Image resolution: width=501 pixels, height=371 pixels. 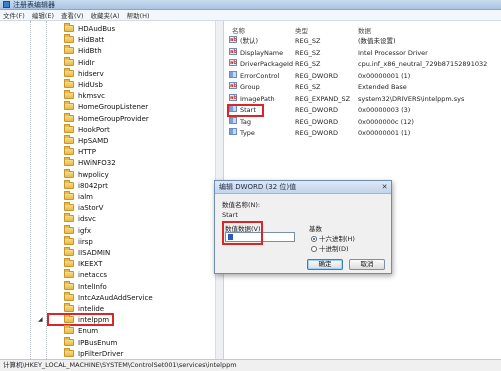 I want to click on value-row: Start REG_DWORD 0x00000003 (3), so click(x=363, y=110).